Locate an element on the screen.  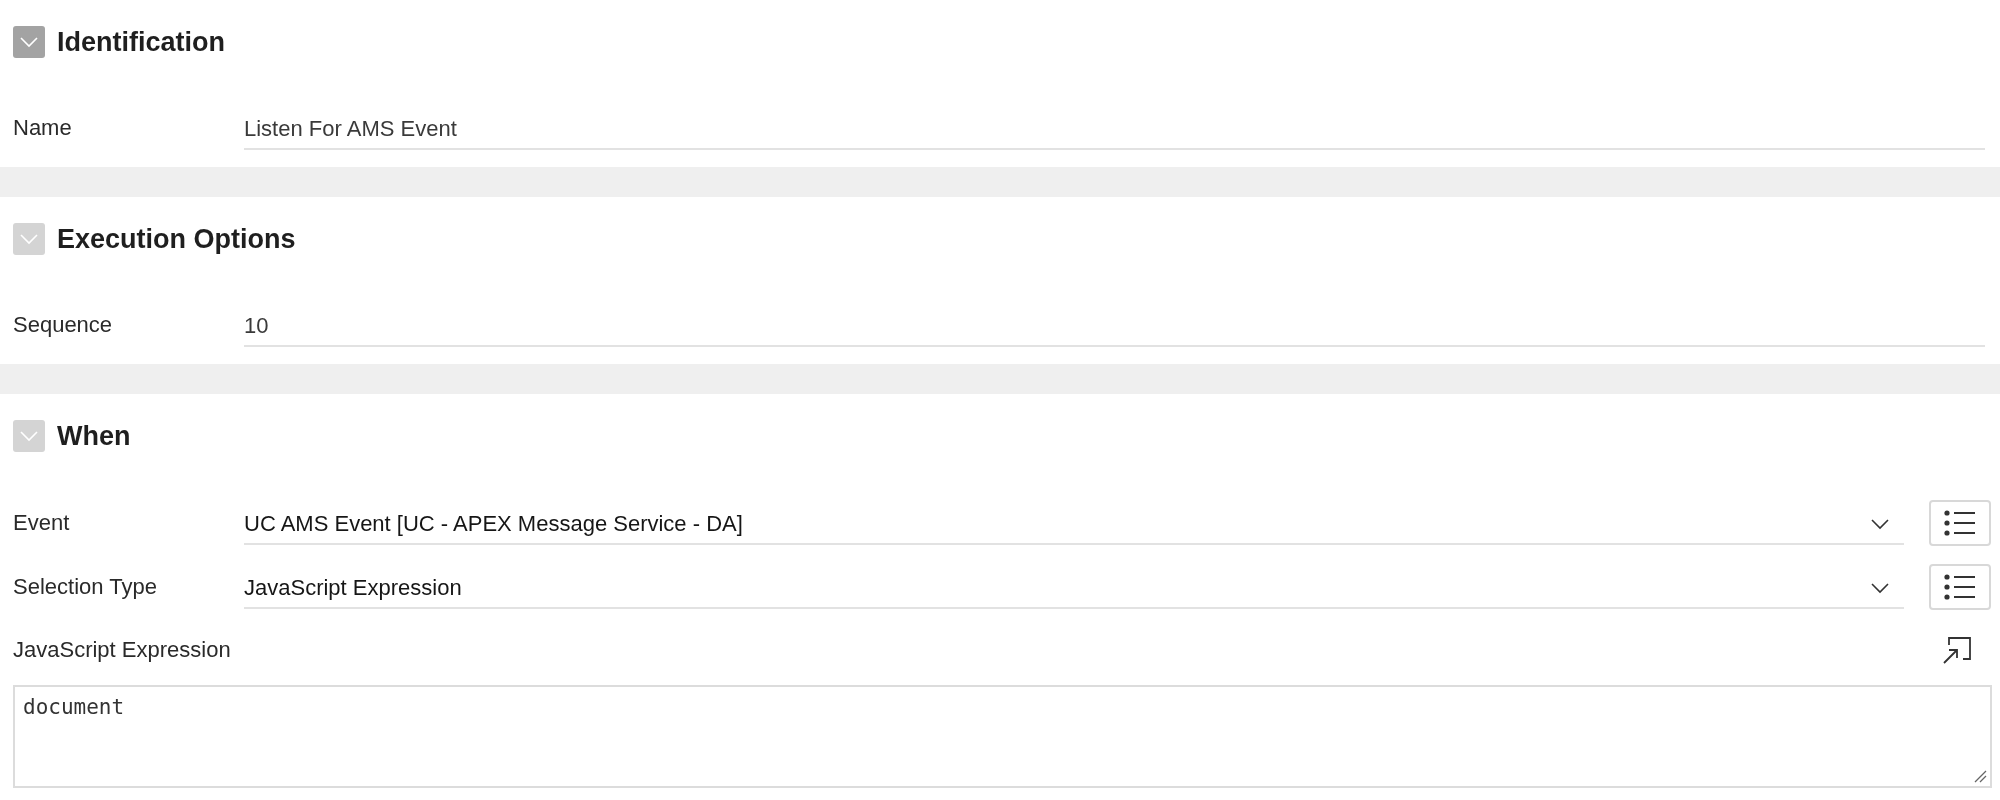
resize-grip-icon is located at coordinates (1980, 776).